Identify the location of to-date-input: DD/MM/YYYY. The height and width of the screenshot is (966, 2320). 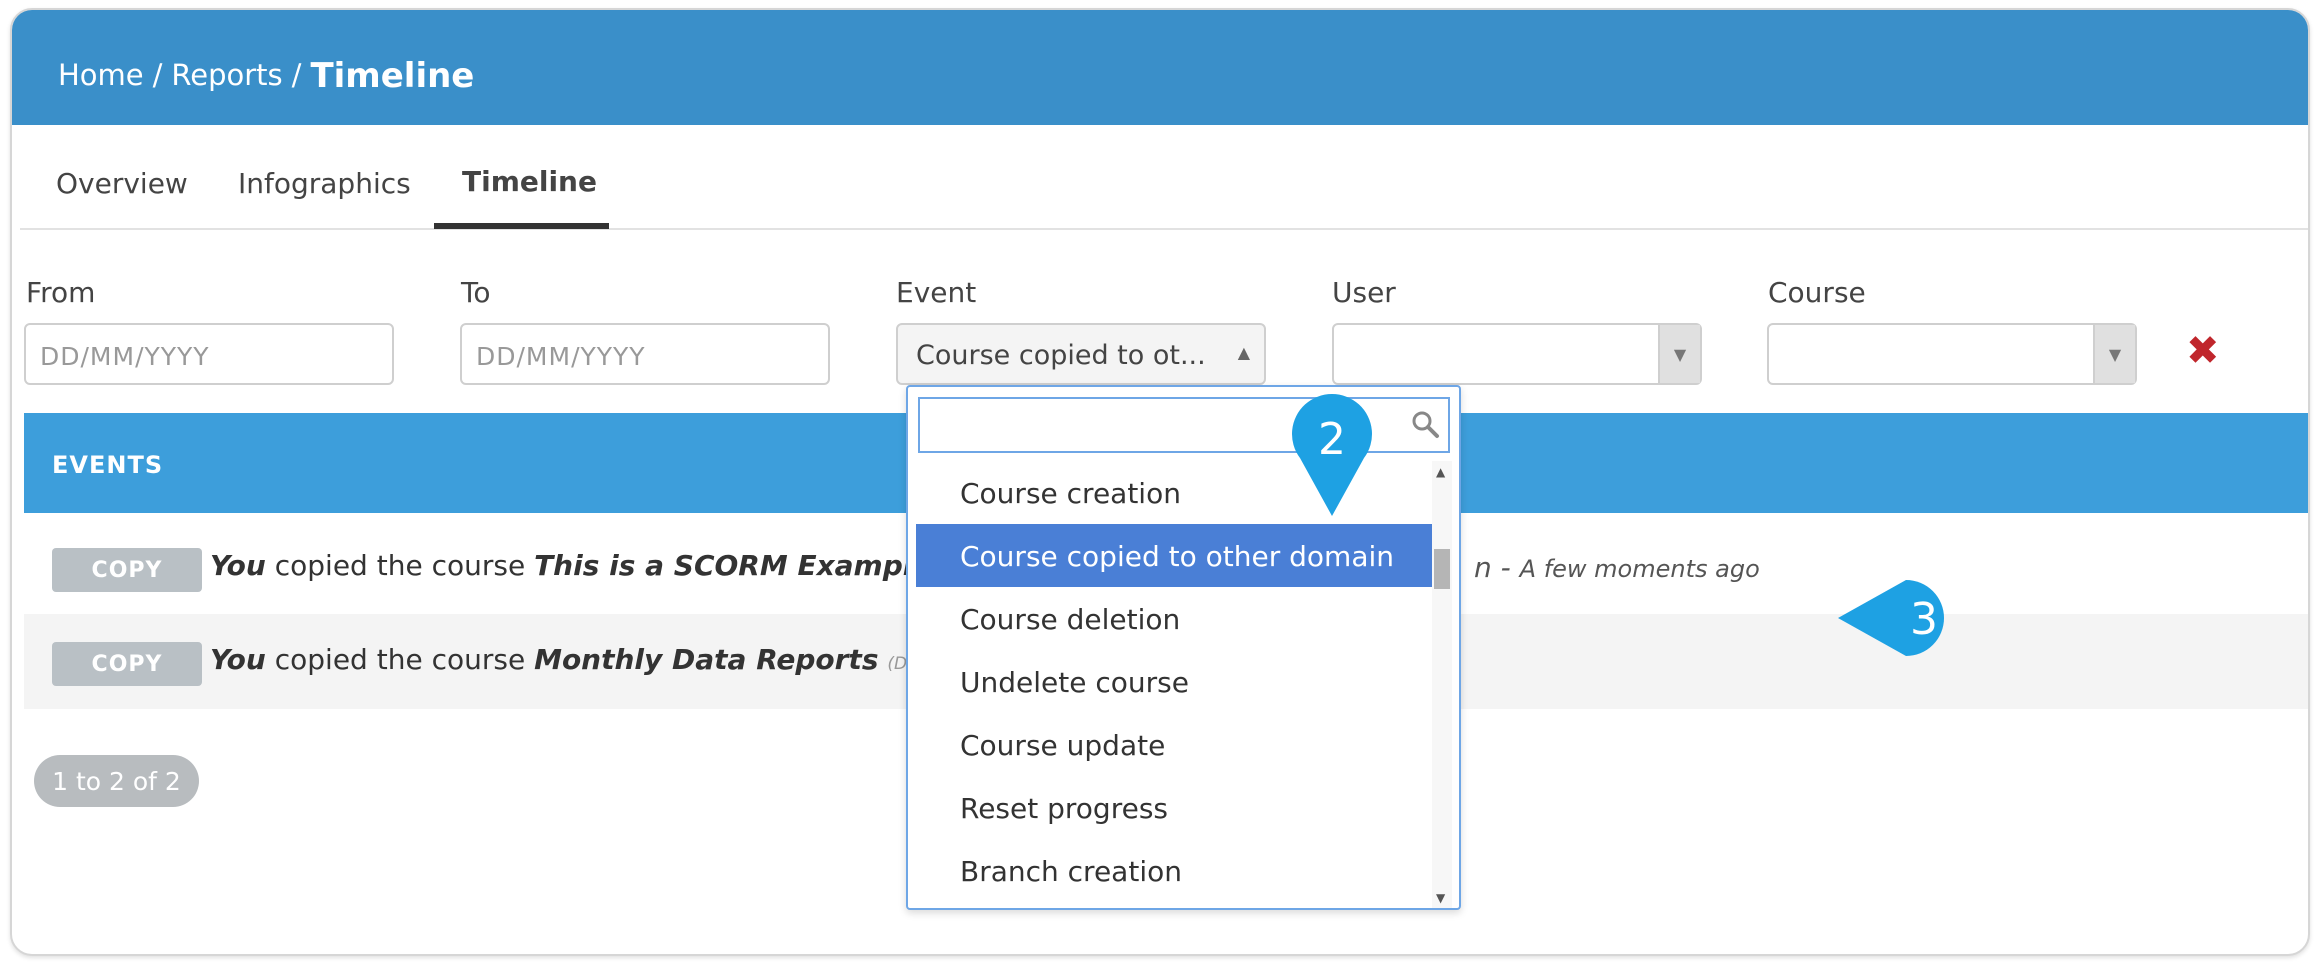
(645, 354).